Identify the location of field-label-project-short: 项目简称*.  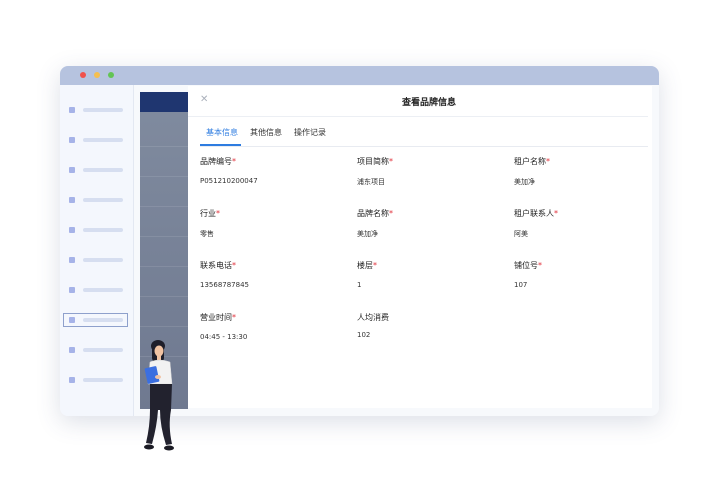
(375, 161).